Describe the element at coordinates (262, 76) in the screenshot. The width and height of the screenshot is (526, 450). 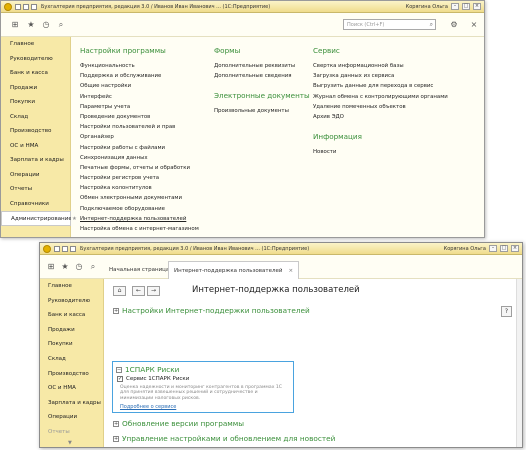
I see `link-extra-info: Дополнительные сведения` at that location.